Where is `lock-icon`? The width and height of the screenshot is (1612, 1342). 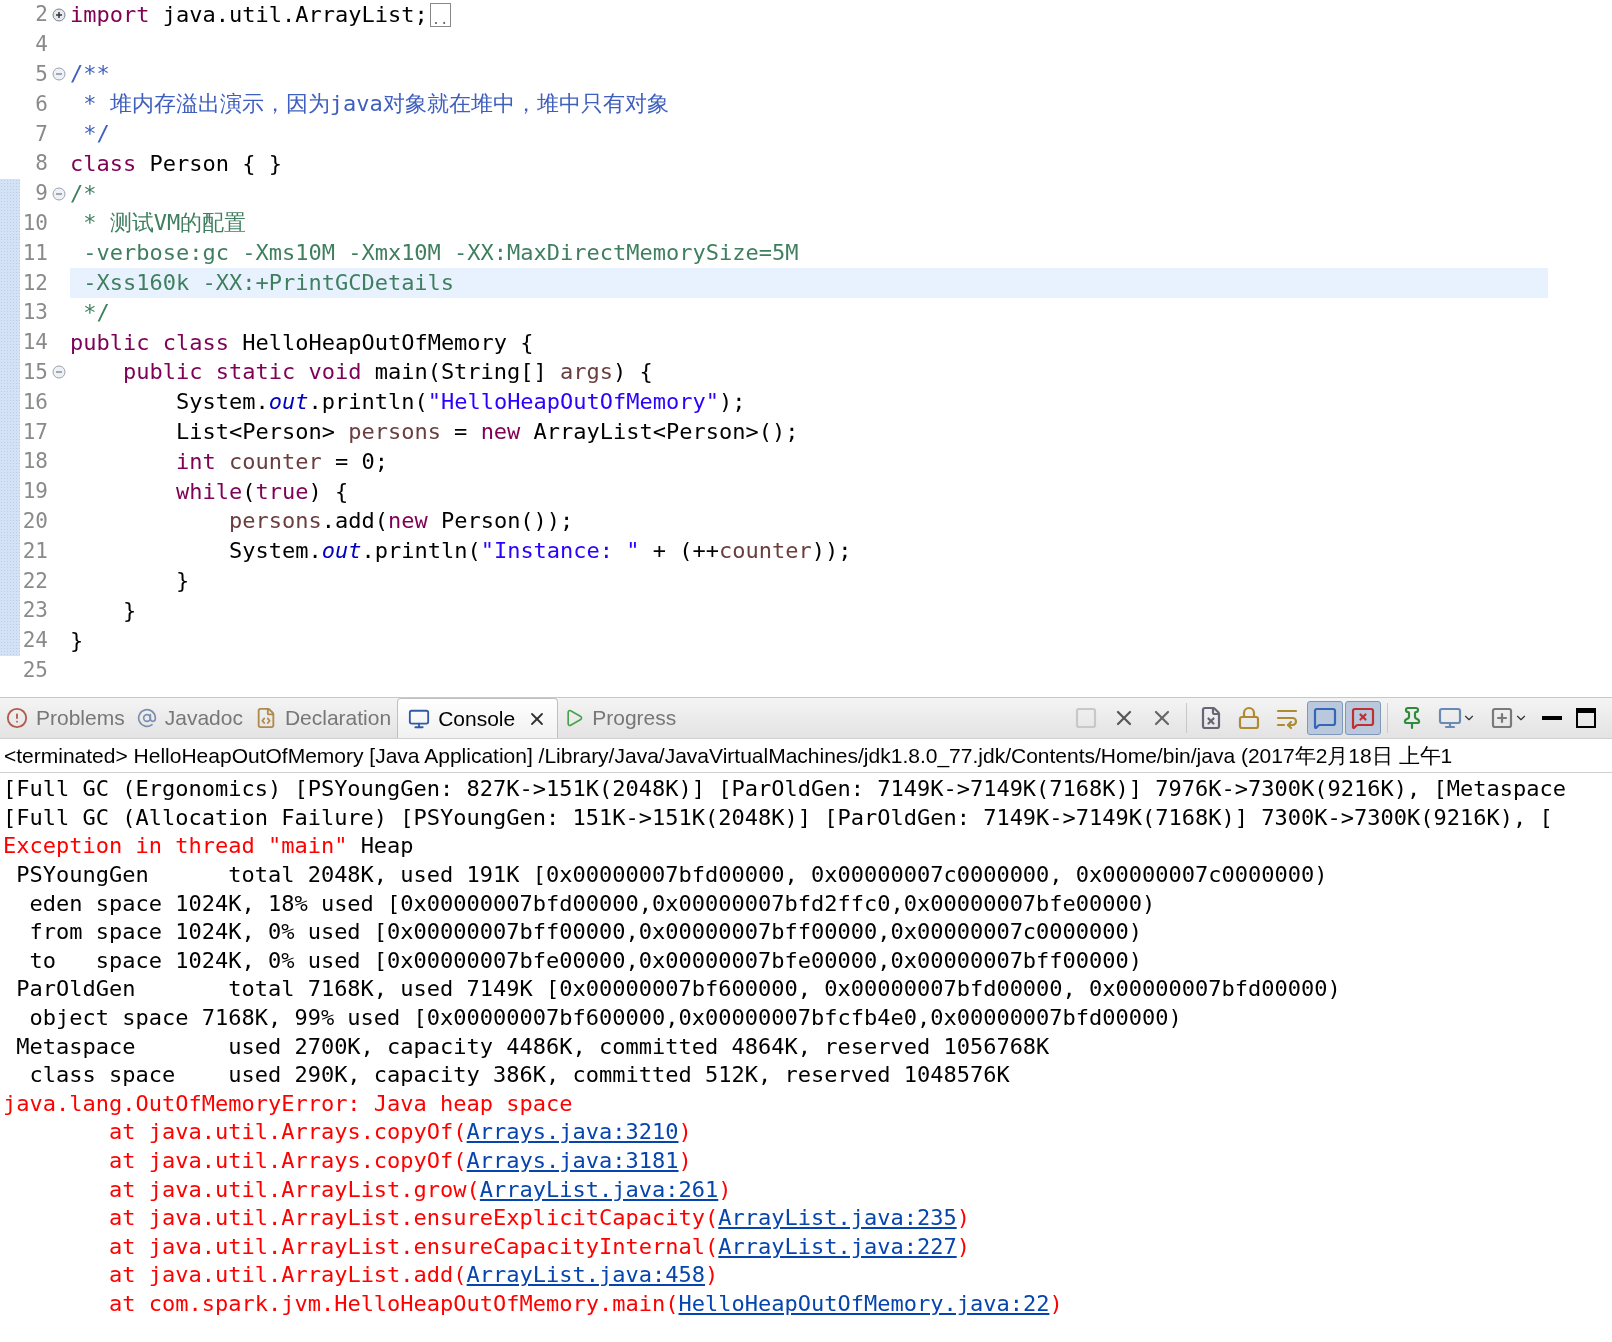
lock-icon is located at coordinates (1249, 718).